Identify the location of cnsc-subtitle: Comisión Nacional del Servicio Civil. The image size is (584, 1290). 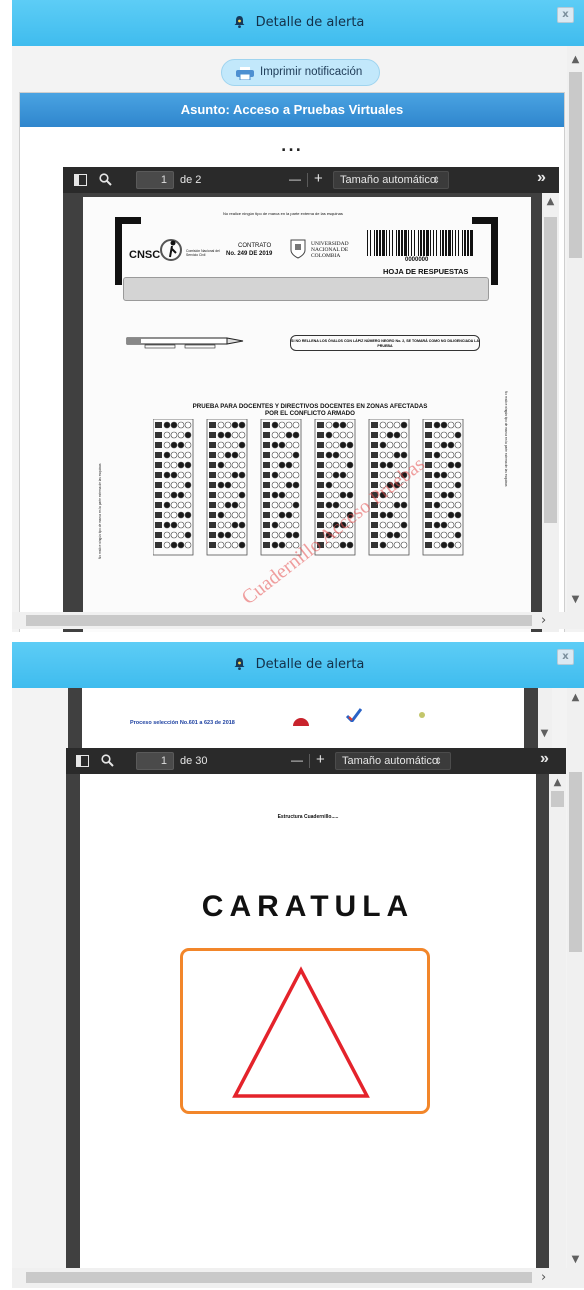
(203, 253).